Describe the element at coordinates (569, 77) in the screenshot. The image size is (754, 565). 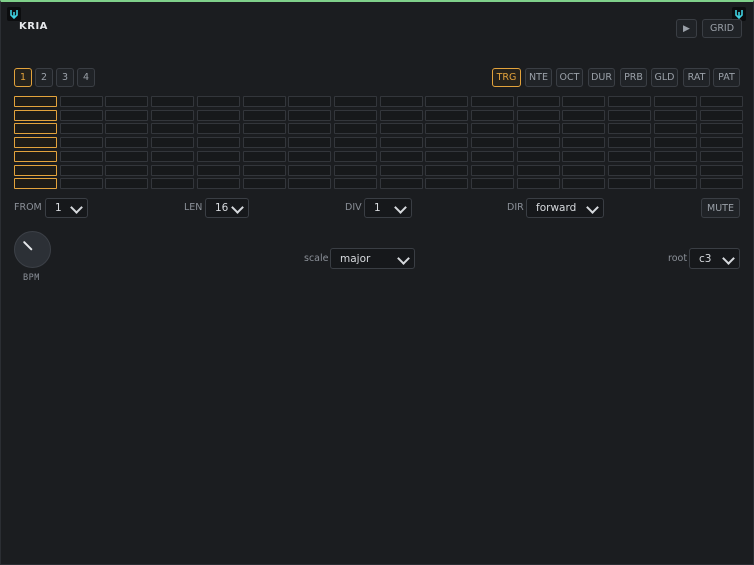
I see `mode-tab-oct: OCT` at that location.